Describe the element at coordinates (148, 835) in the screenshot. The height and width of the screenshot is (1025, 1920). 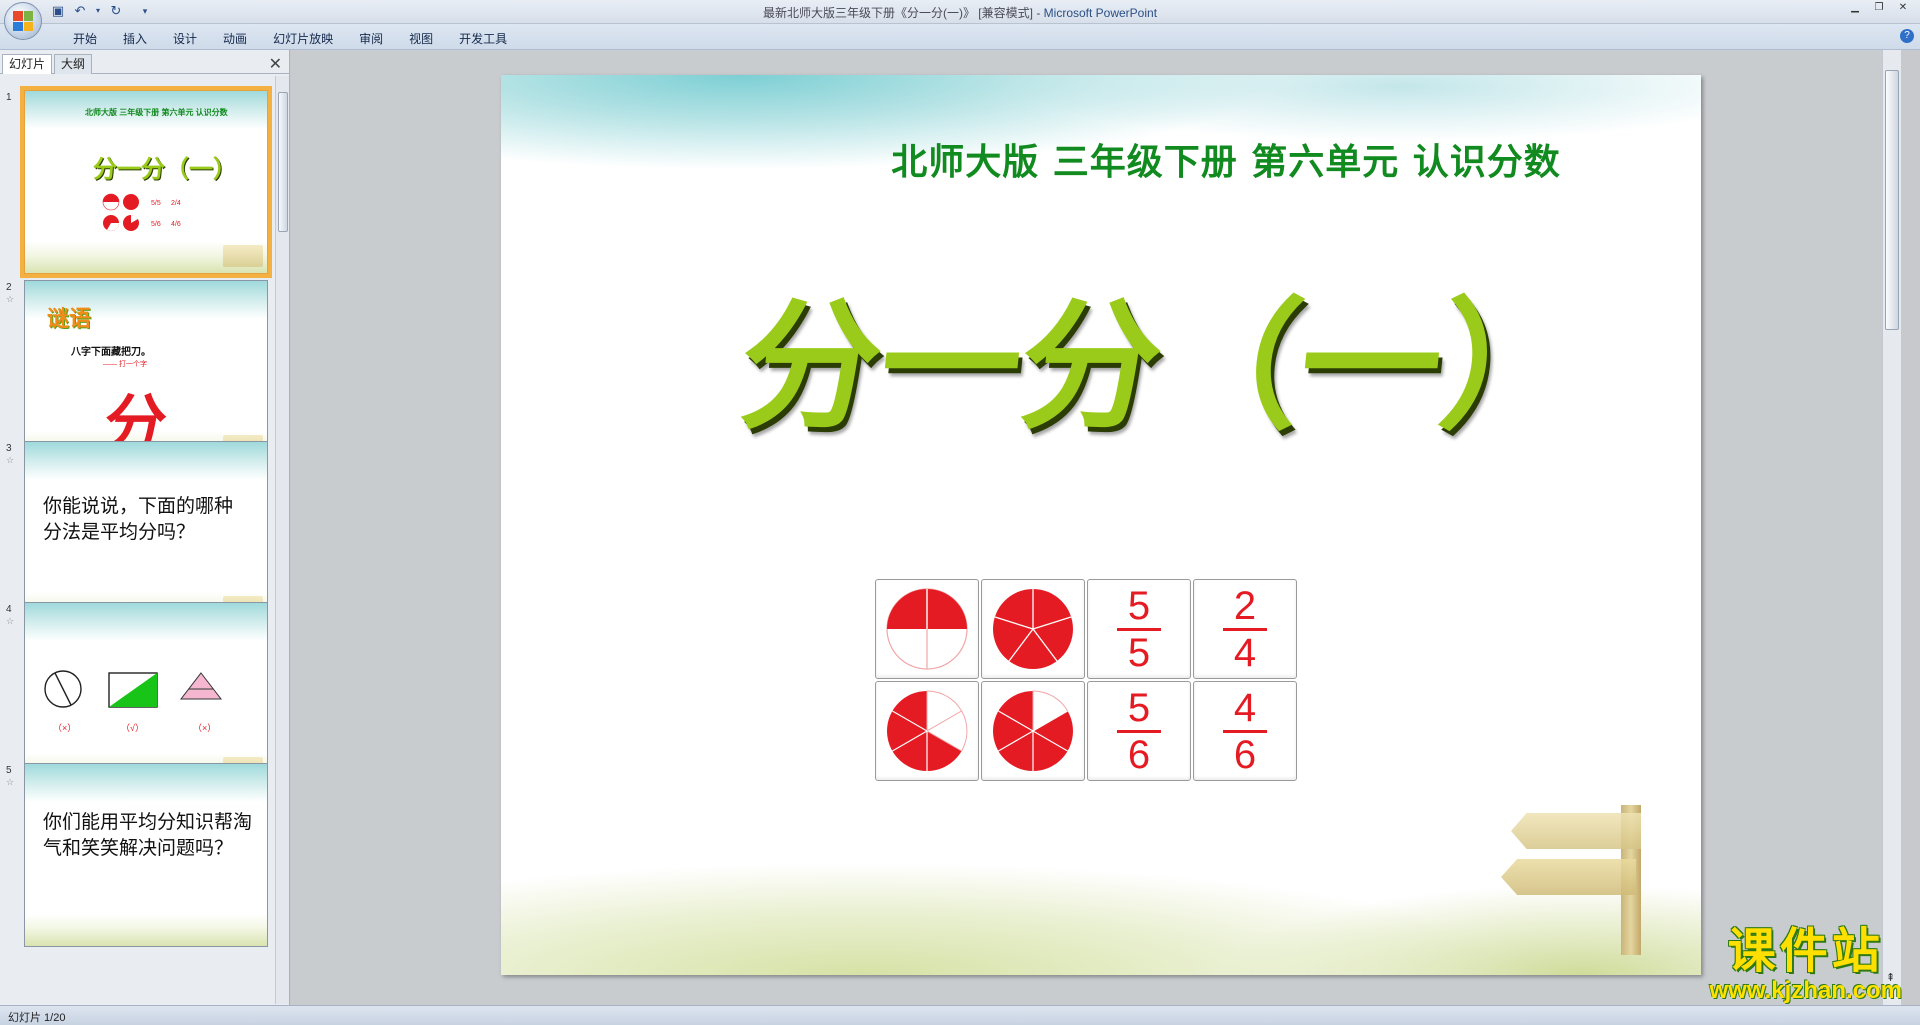
I see `thumb-text: 你们能用平均分知识帮淘气和笑笑解决问题吗？` at that location.